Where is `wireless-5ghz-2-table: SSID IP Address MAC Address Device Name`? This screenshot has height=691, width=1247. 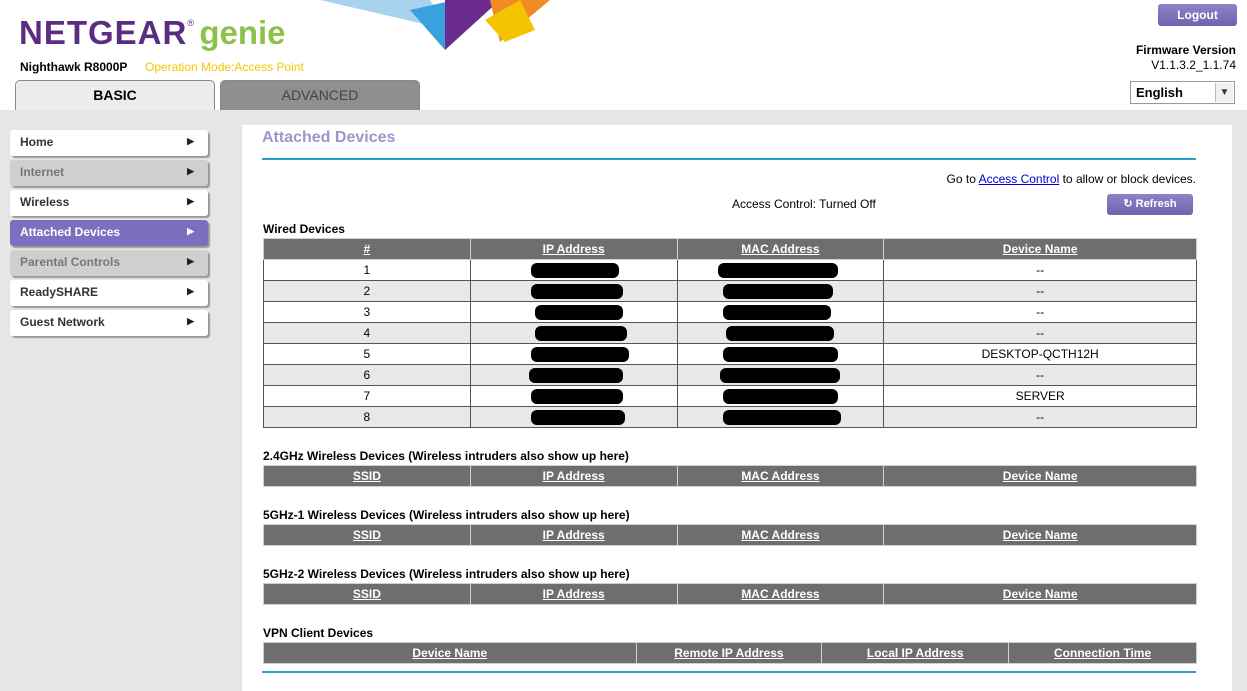
wireless-5ghz-2-table: SSID IP Address MAC Address Device Name is located at coordinates (730, 594).